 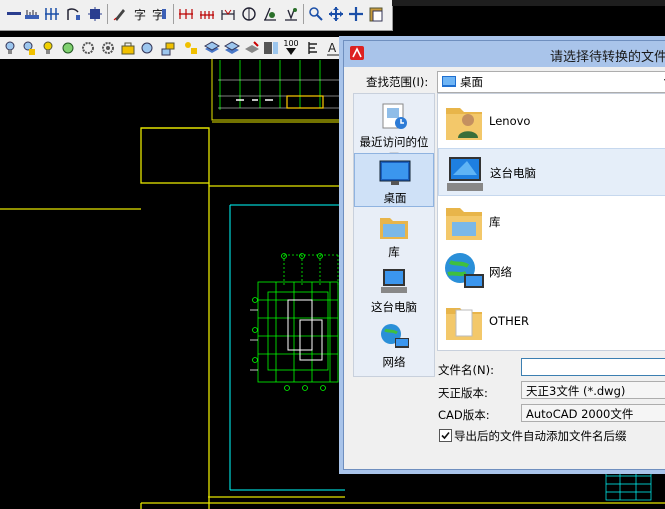 What do you see at coordinates (14, 14) in the screenshot?
I see `measure-line-icon` at bounding box center [14, 14].